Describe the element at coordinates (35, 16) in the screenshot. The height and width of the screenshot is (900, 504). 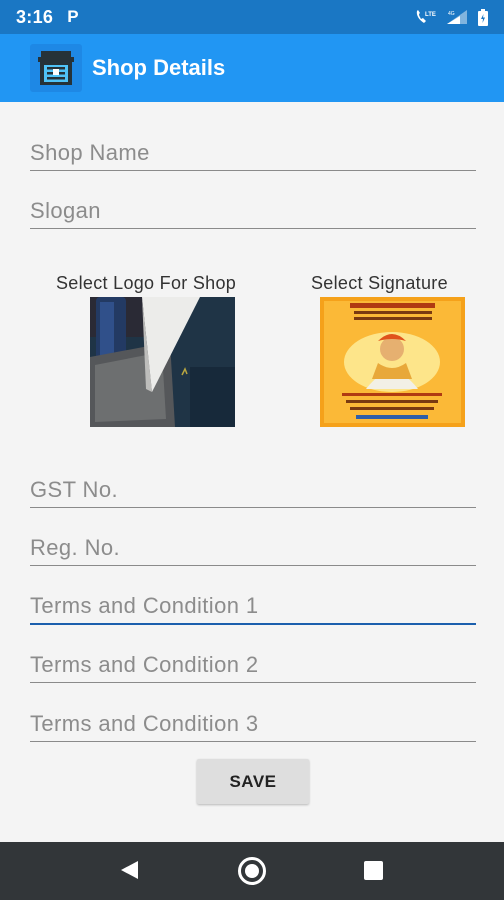
I see `status-time: 3:16` at that location.